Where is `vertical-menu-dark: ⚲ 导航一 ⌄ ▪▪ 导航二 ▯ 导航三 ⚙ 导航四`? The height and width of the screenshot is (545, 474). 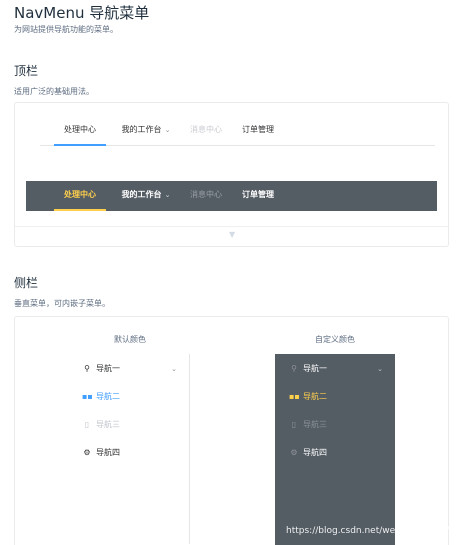
vertical-menu-dark: ⚲ 导航一 ⌄ ▪▪ 导航二 ▯ 导航三 ⚙ 导航四 is located at coordinates (335, 449).